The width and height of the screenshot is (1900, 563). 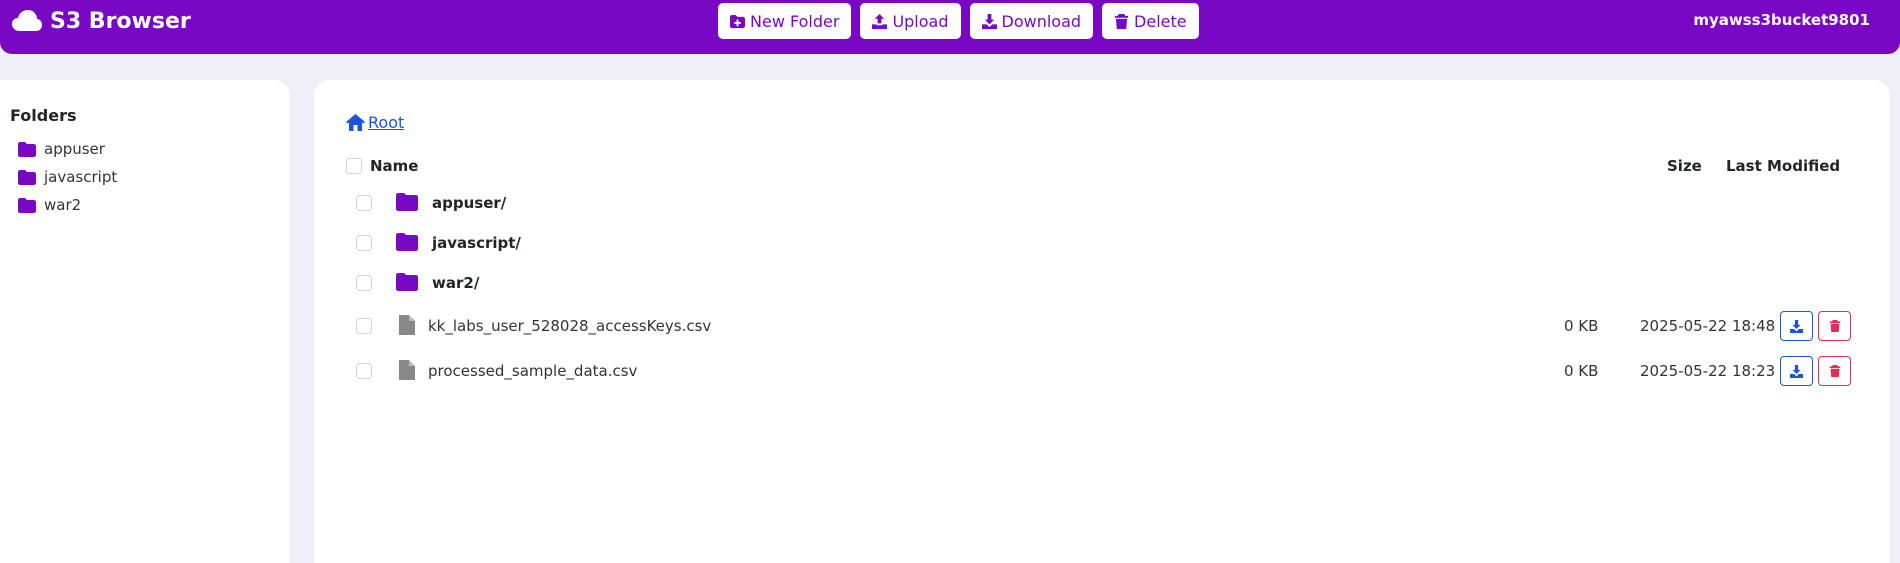 I want to click on table-row: appuser/, so click(x=1106, y=203).